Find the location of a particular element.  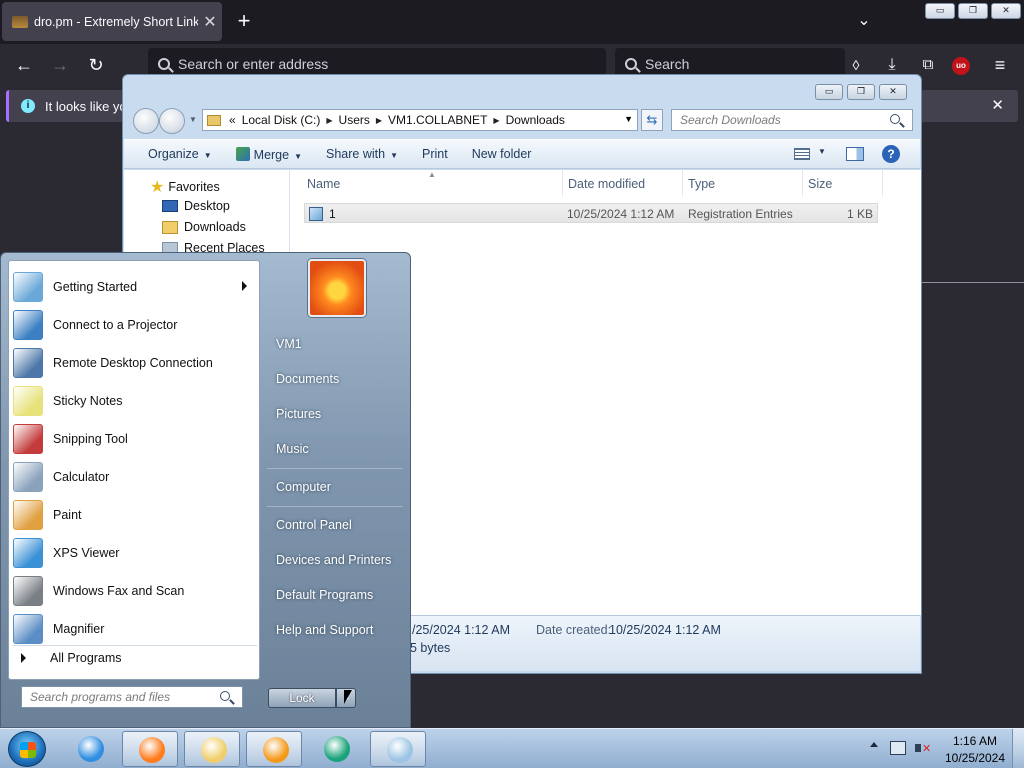

change-view-icon is located at coordinates (802, 154).